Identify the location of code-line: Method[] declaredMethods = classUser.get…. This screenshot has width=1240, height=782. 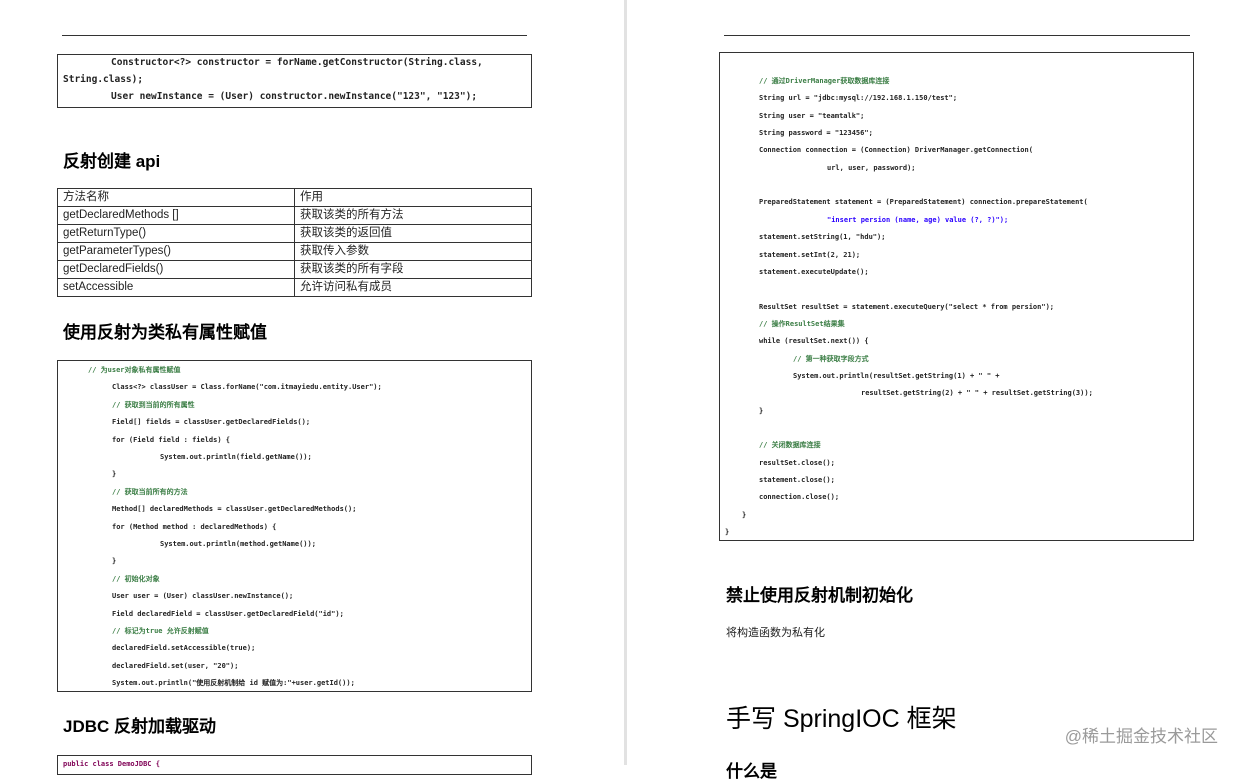
(234, 509).